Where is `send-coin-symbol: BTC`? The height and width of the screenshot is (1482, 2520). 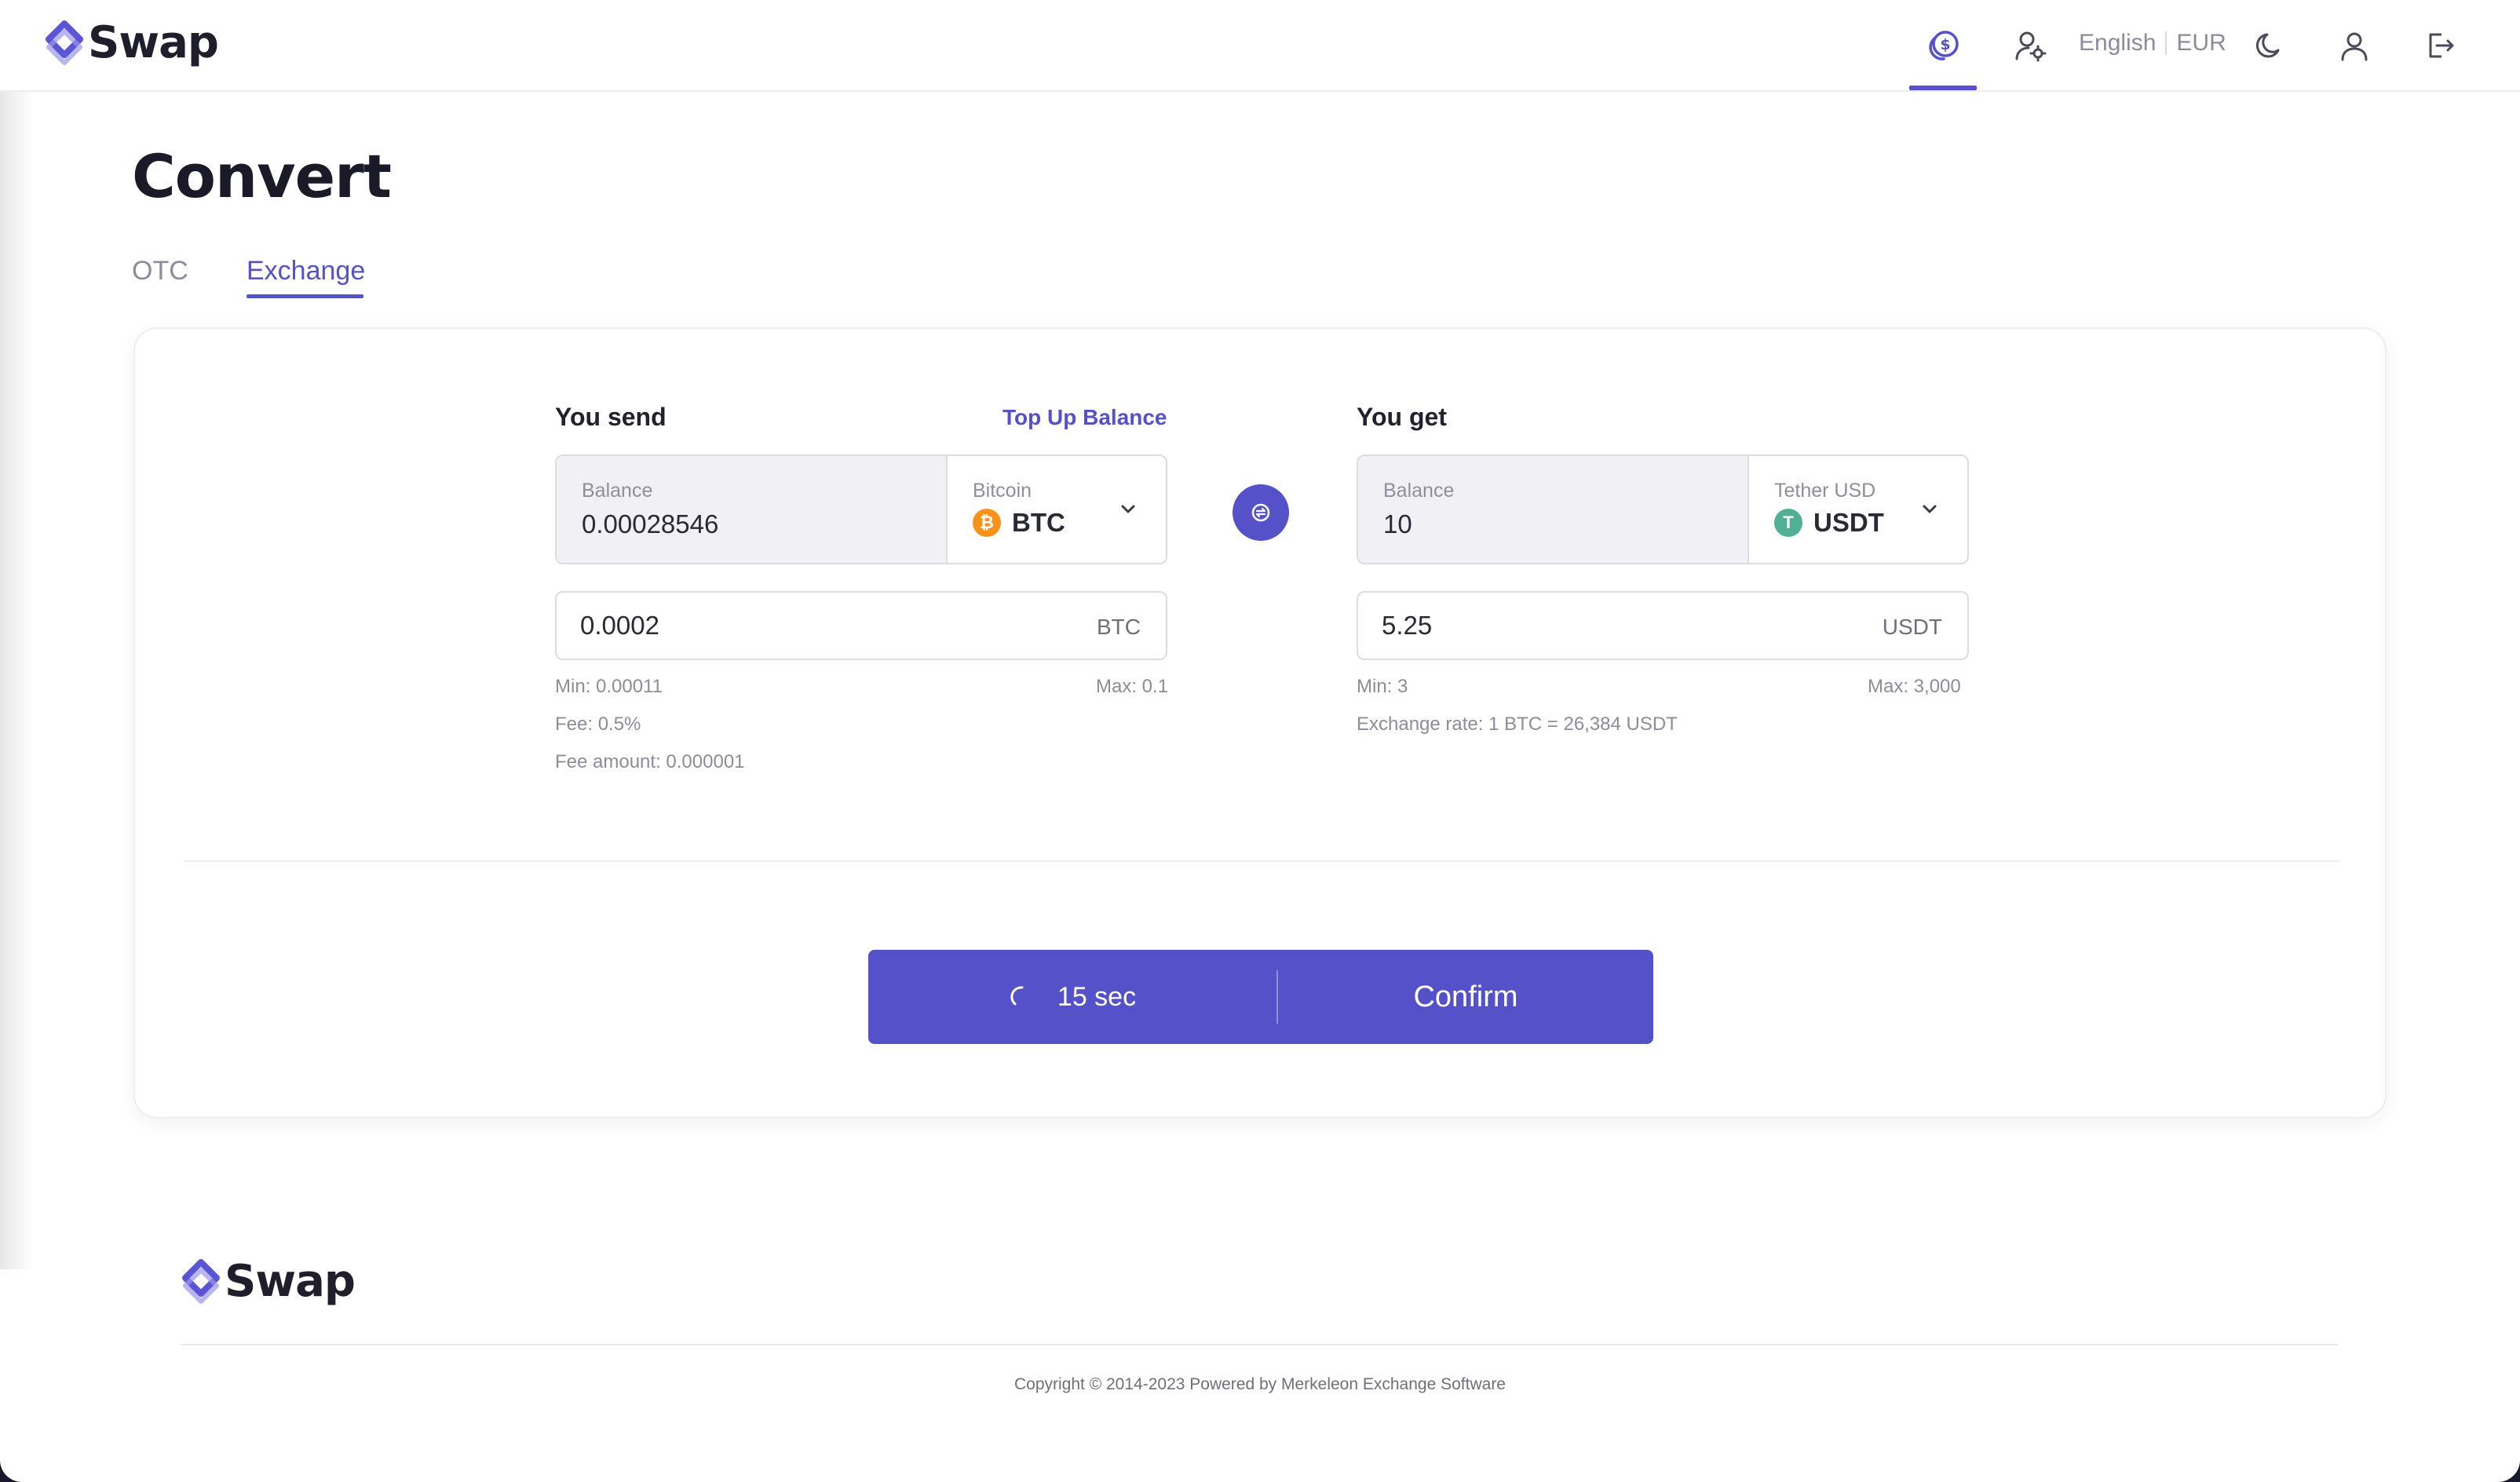
send-coin-symbol: BTC is located at coordinates (1038, 522).